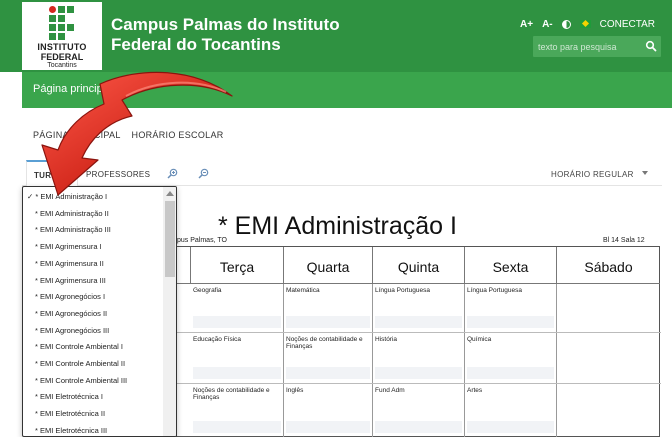 The image size is (672, 437). I want to click on dropdown-item-label: * EMI Administração II, so click(72, 213).